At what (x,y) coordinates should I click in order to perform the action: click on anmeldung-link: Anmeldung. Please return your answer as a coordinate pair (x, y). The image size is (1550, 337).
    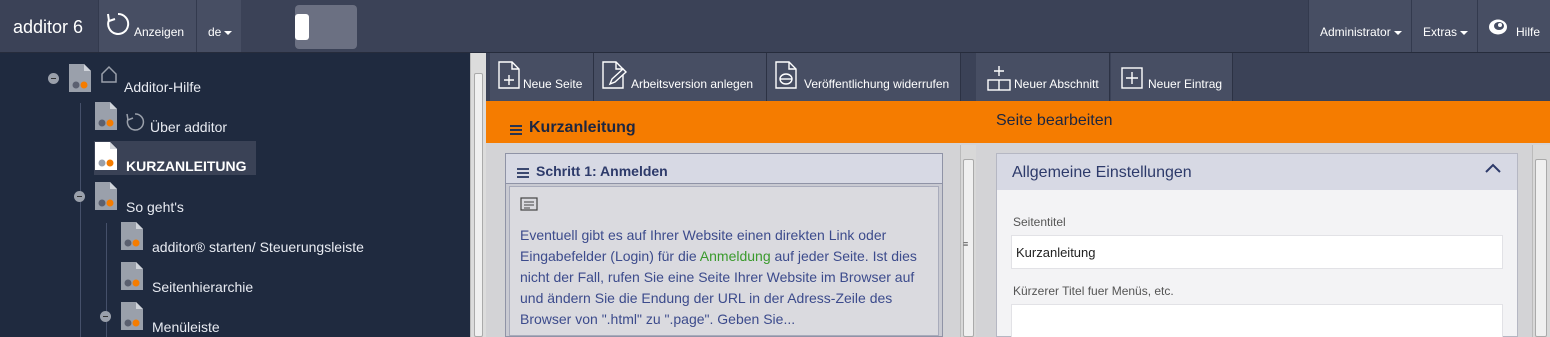
    Looking at the image, I should click on (735, 256).